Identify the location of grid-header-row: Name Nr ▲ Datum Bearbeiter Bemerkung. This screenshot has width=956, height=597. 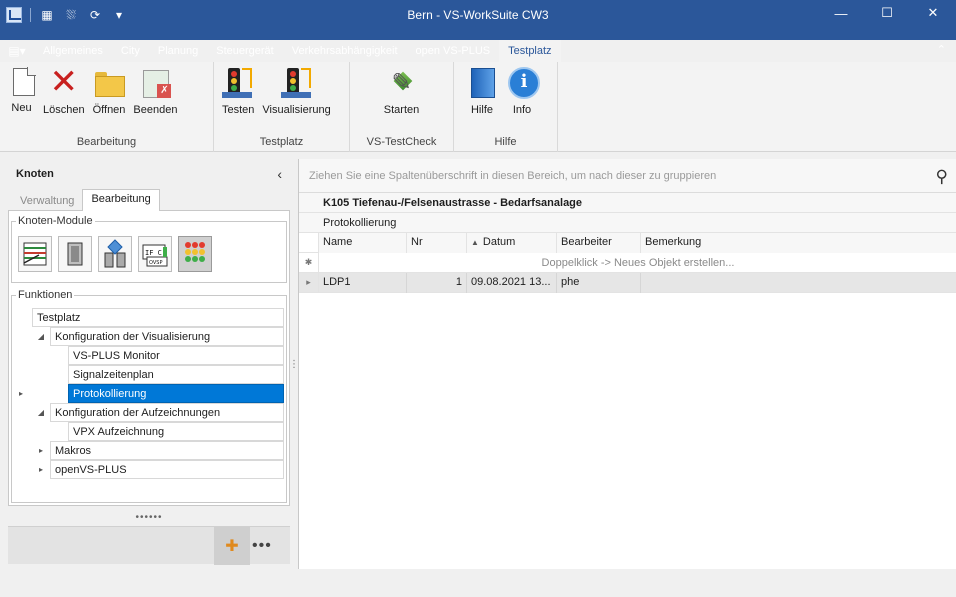
(627, 242).